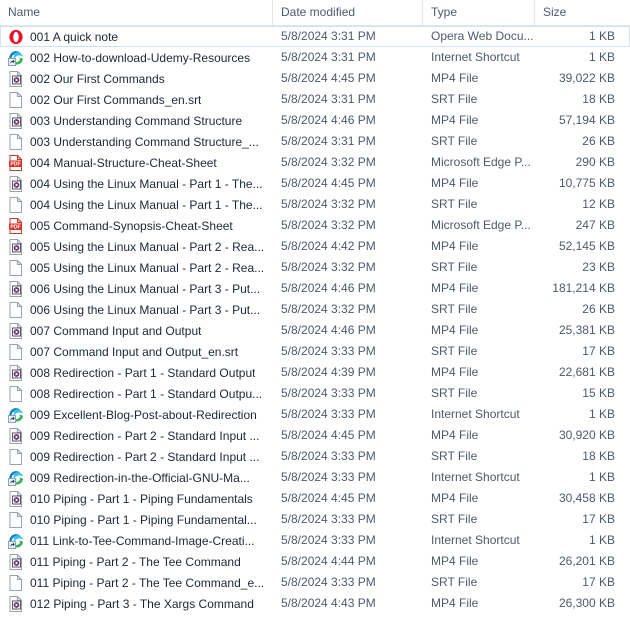 This screenshot has width=630, height=619. I want to click on file-size: 17 KB, so click(598, 519).